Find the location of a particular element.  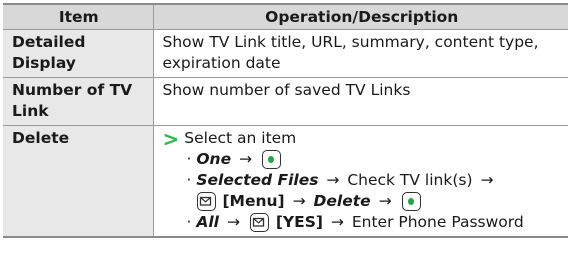

step-intro-text: Select an item is located at coordinates (240, 138).